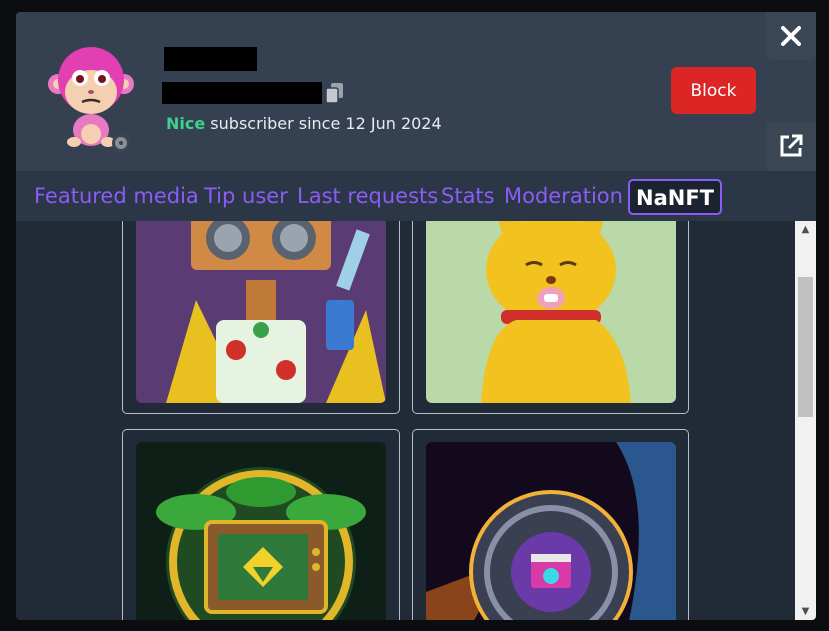  Describe the element at coordinates (805, 420) in the screenshot. I see `scrollbar: ▲ ▼` at that location.